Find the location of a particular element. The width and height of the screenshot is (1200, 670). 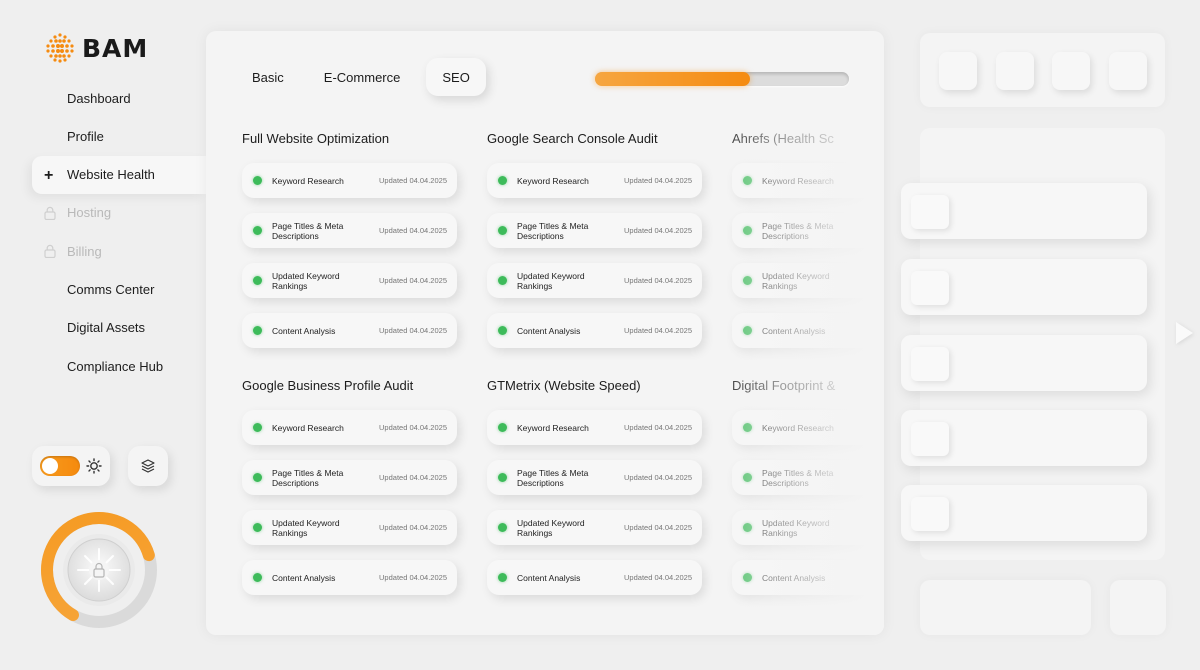

plus-icon: + is located at coordinates (49, 175).